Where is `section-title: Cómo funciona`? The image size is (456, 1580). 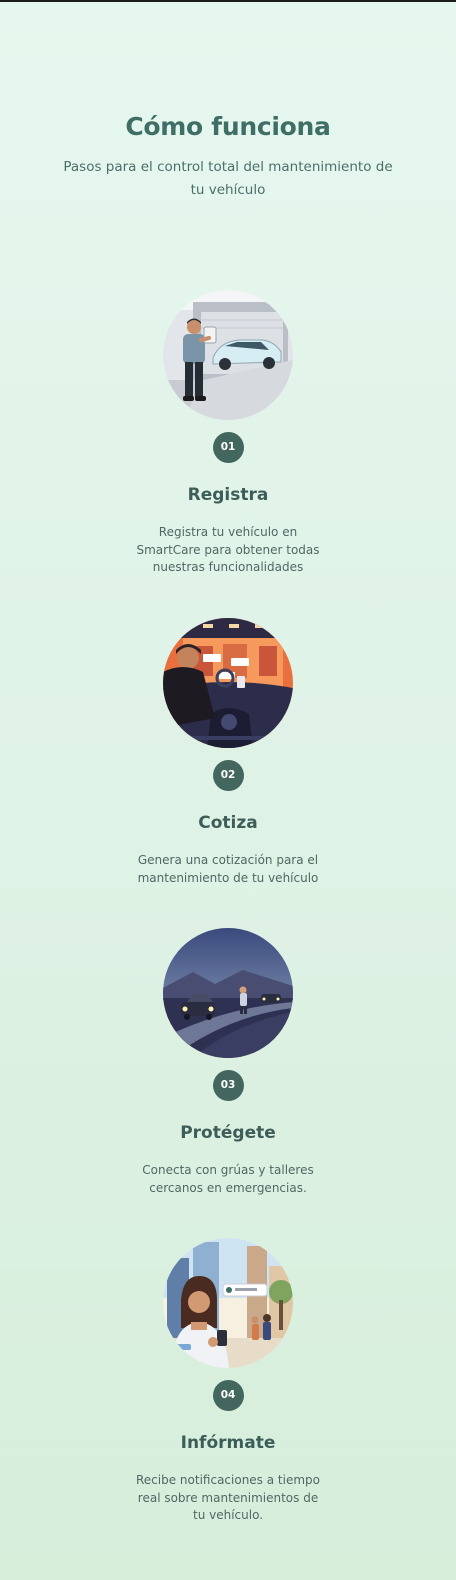
section-title: Cómo funciona is located at coordinates (228, 126).